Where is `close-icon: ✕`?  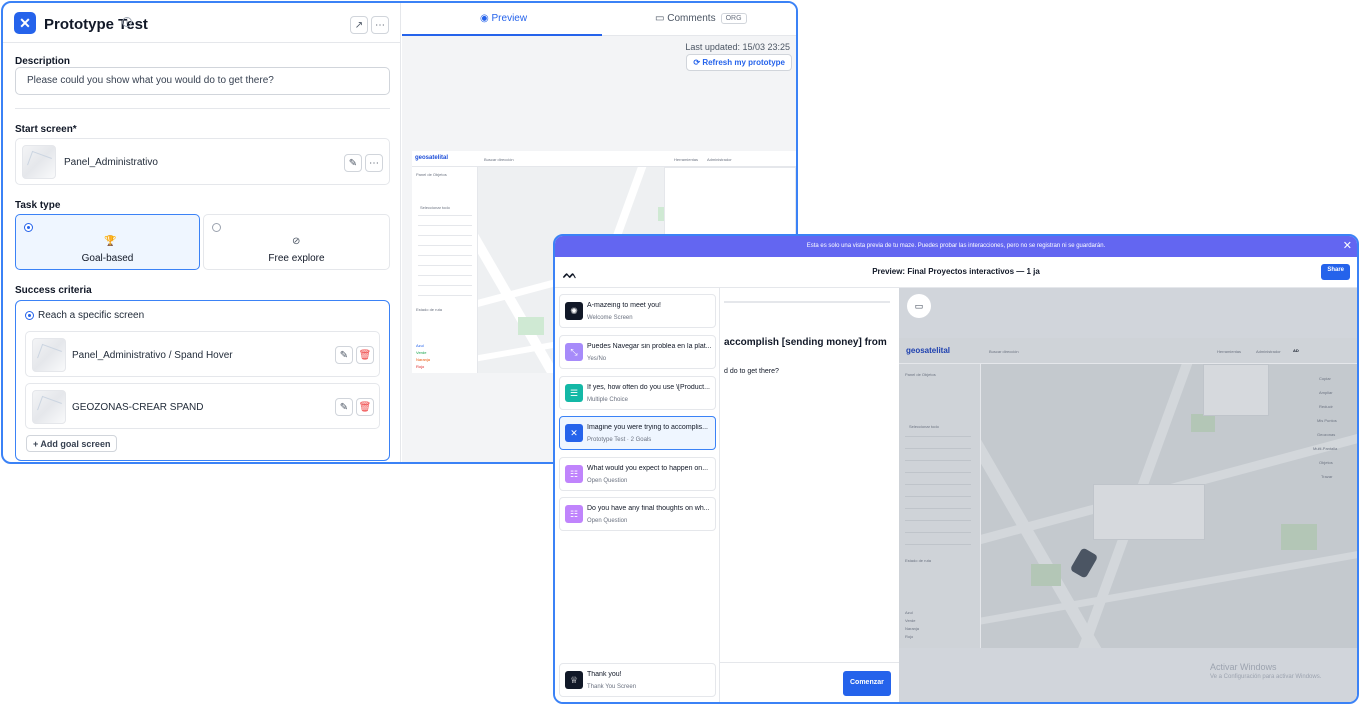 close-icon: ✕ is located at coordinates (1347, 246).